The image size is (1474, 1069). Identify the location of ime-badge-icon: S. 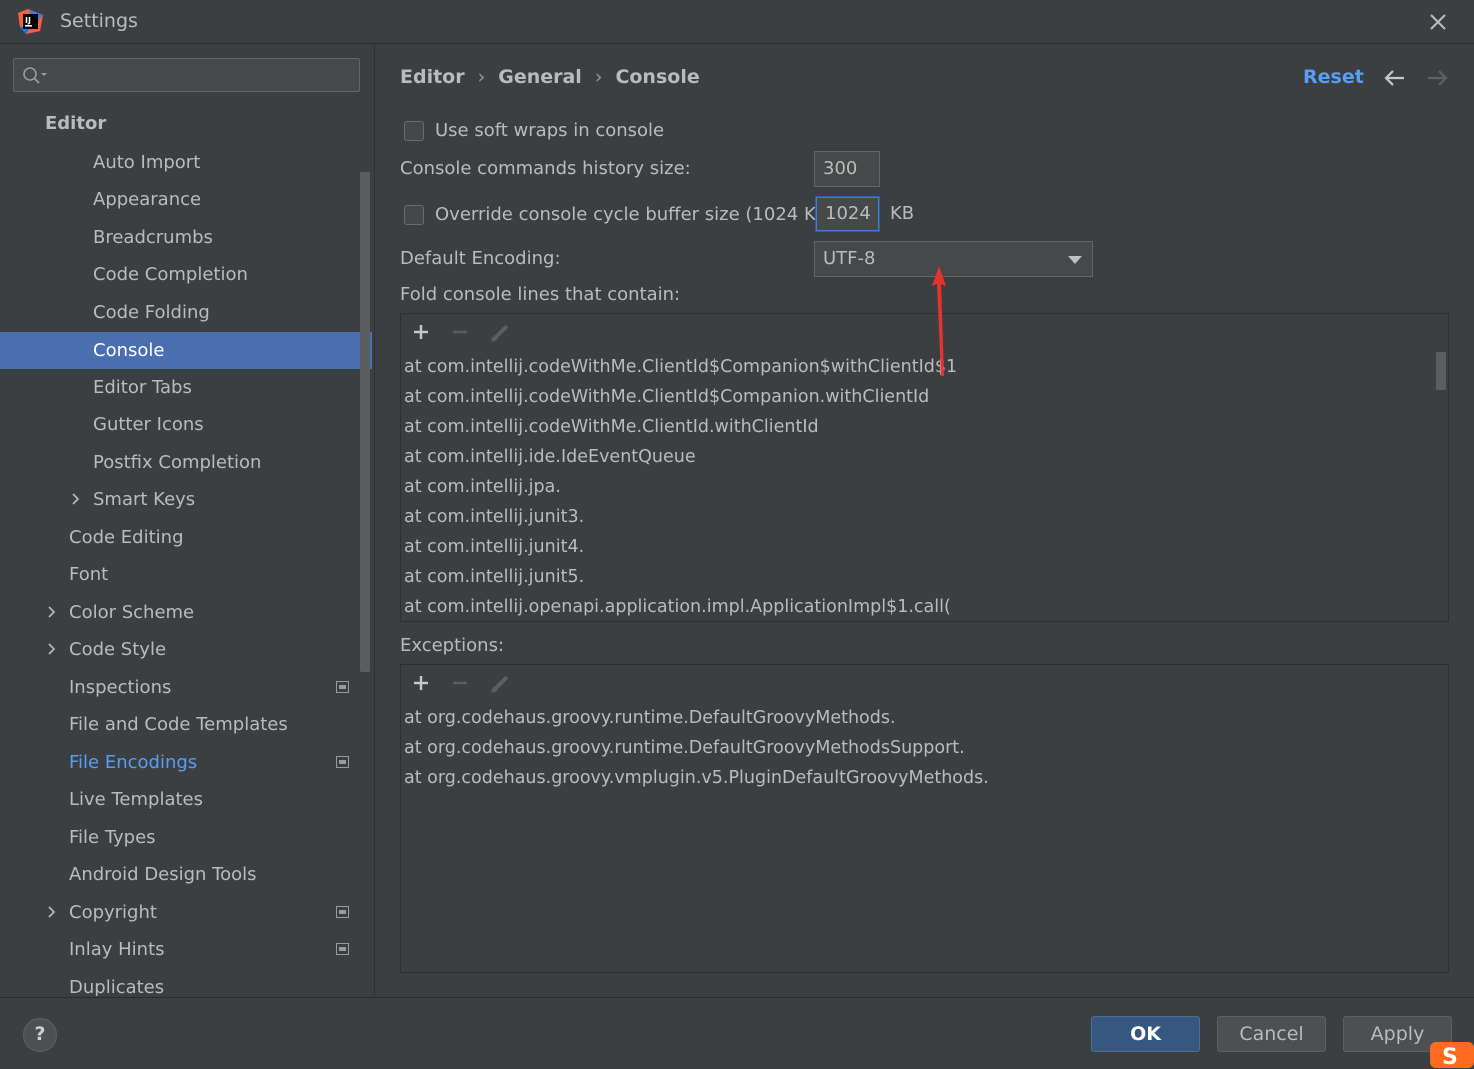
(1452, 1055).